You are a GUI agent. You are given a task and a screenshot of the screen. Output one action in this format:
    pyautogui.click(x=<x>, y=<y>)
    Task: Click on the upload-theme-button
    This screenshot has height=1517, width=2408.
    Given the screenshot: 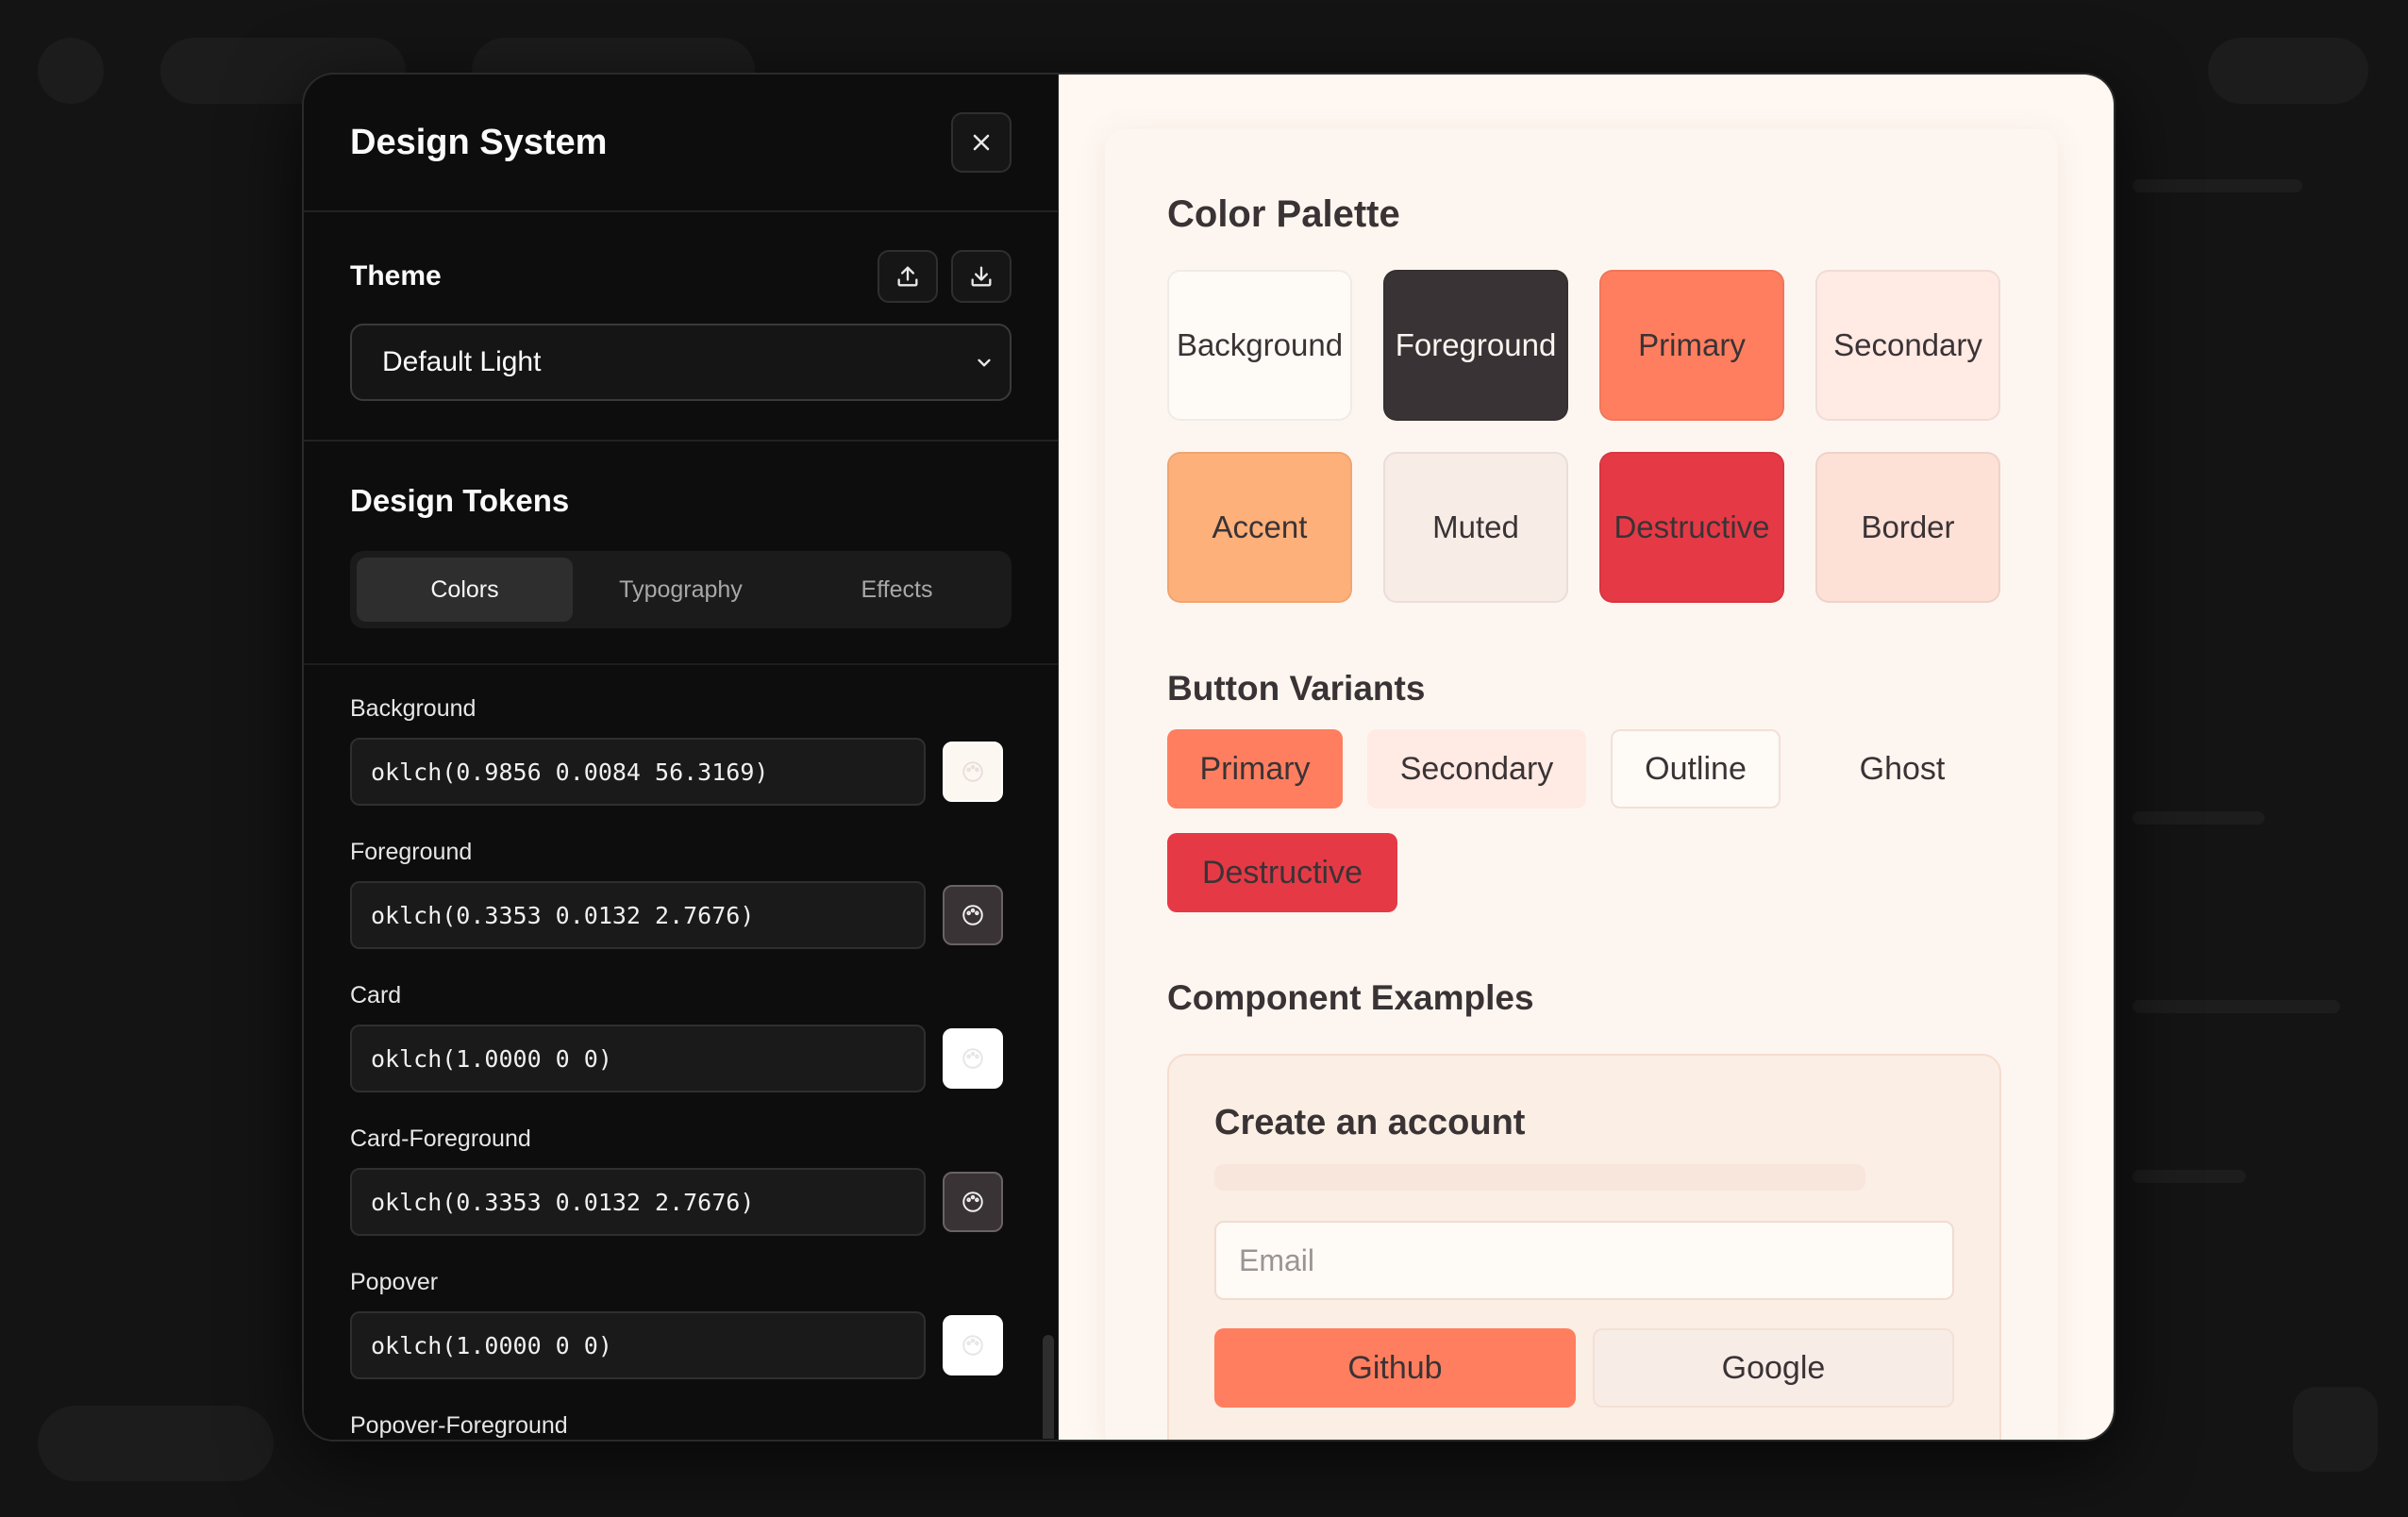 What is the action you would take?
    pyautogui.click(x=908, y=276)
    